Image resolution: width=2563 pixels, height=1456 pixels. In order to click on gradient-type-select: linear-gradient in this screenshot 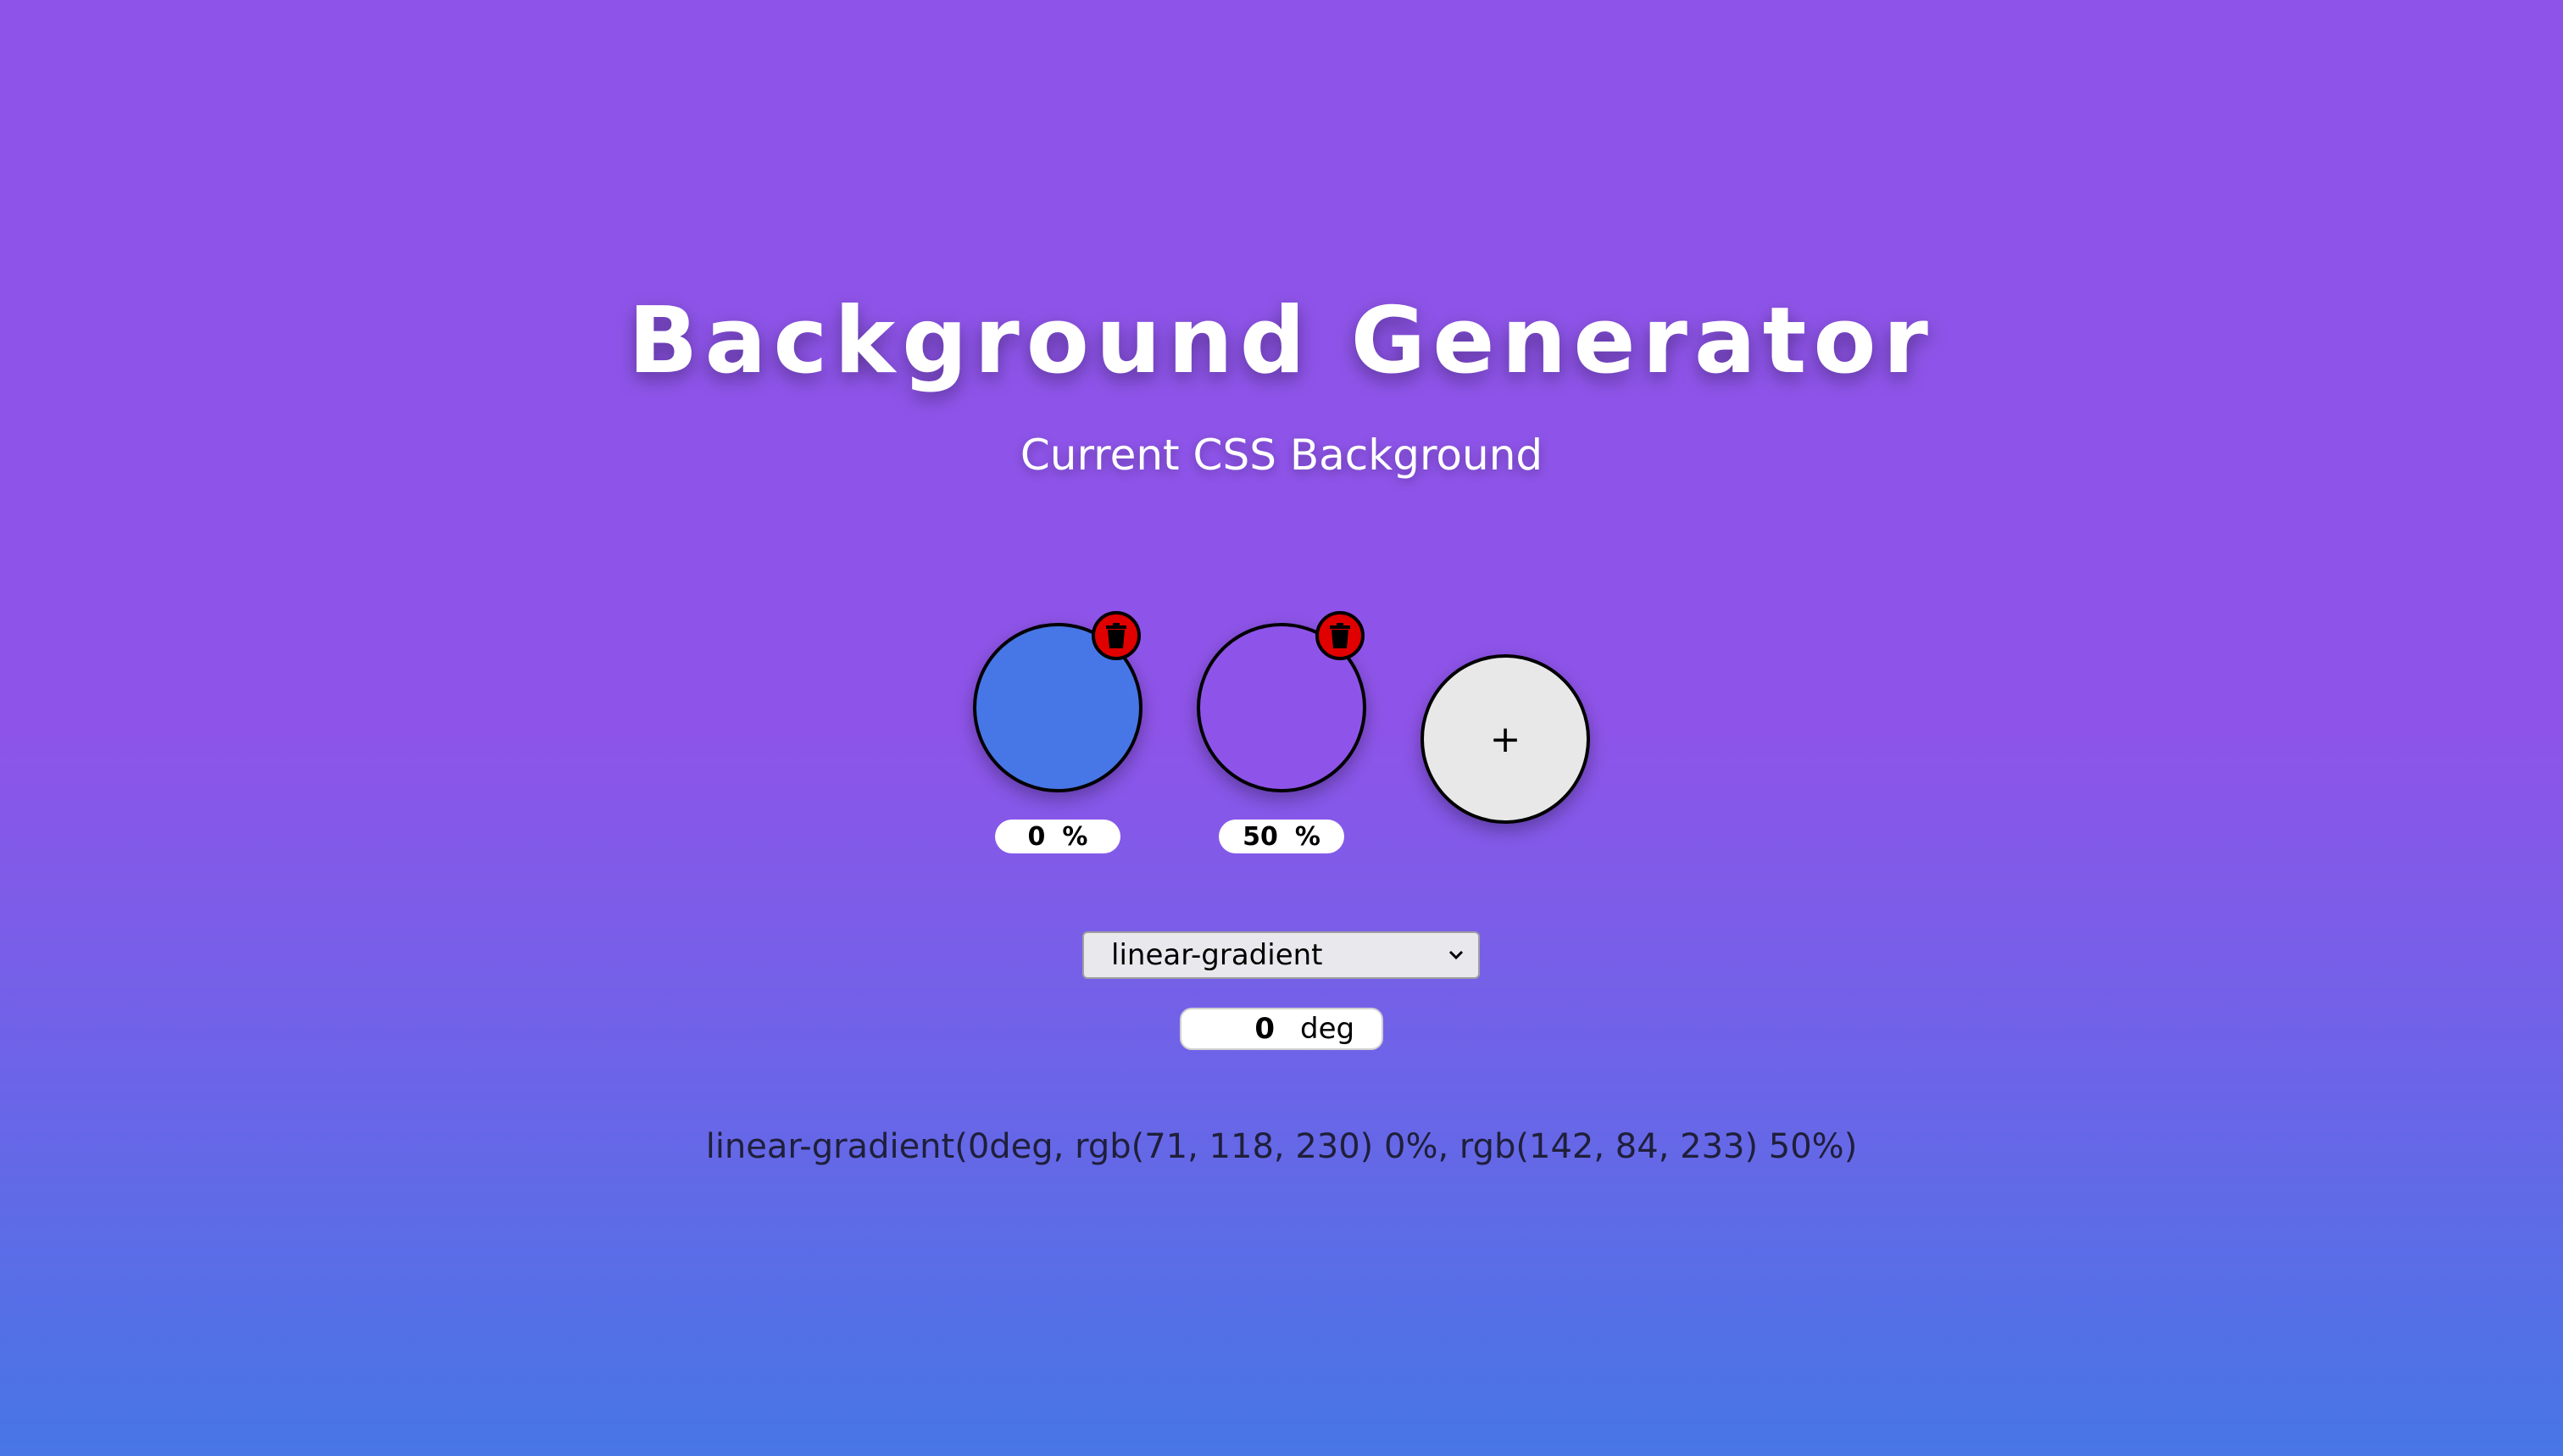, I will do `click(1281, 955)`.